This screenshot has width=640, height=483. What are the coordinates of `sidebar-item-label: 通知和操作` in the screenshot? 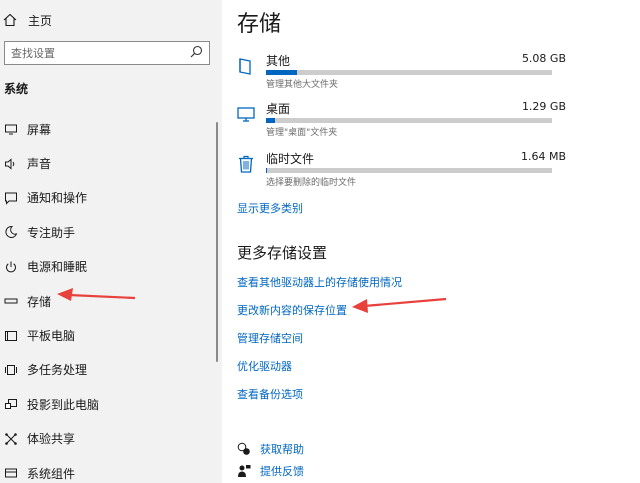 It's located at (57, 198).